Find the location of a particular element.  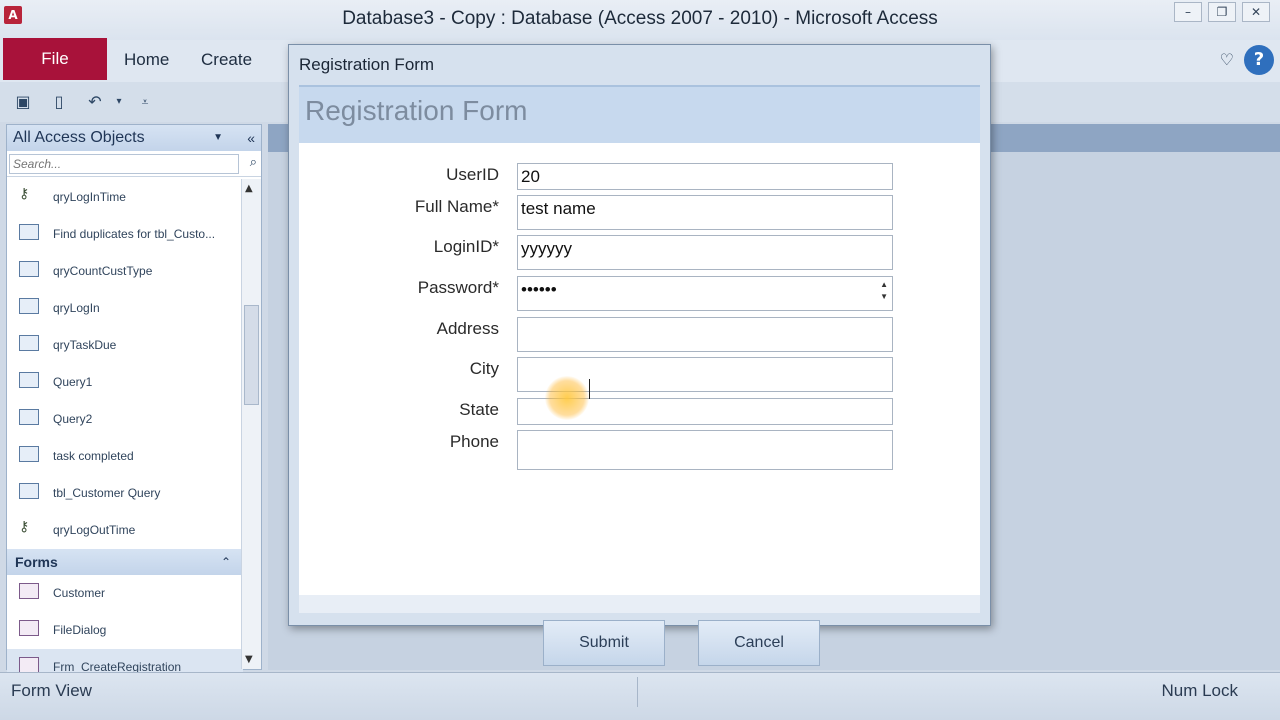

status-bar: Form View Num Lock is located at coordinates (640, 696).